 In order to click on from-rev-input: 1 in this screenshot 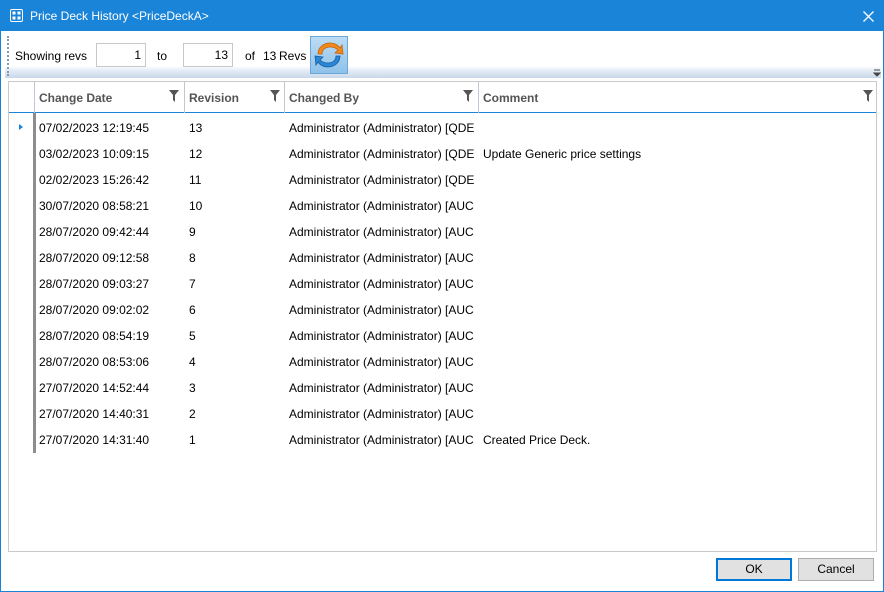, I will do `click(121, 55)`.